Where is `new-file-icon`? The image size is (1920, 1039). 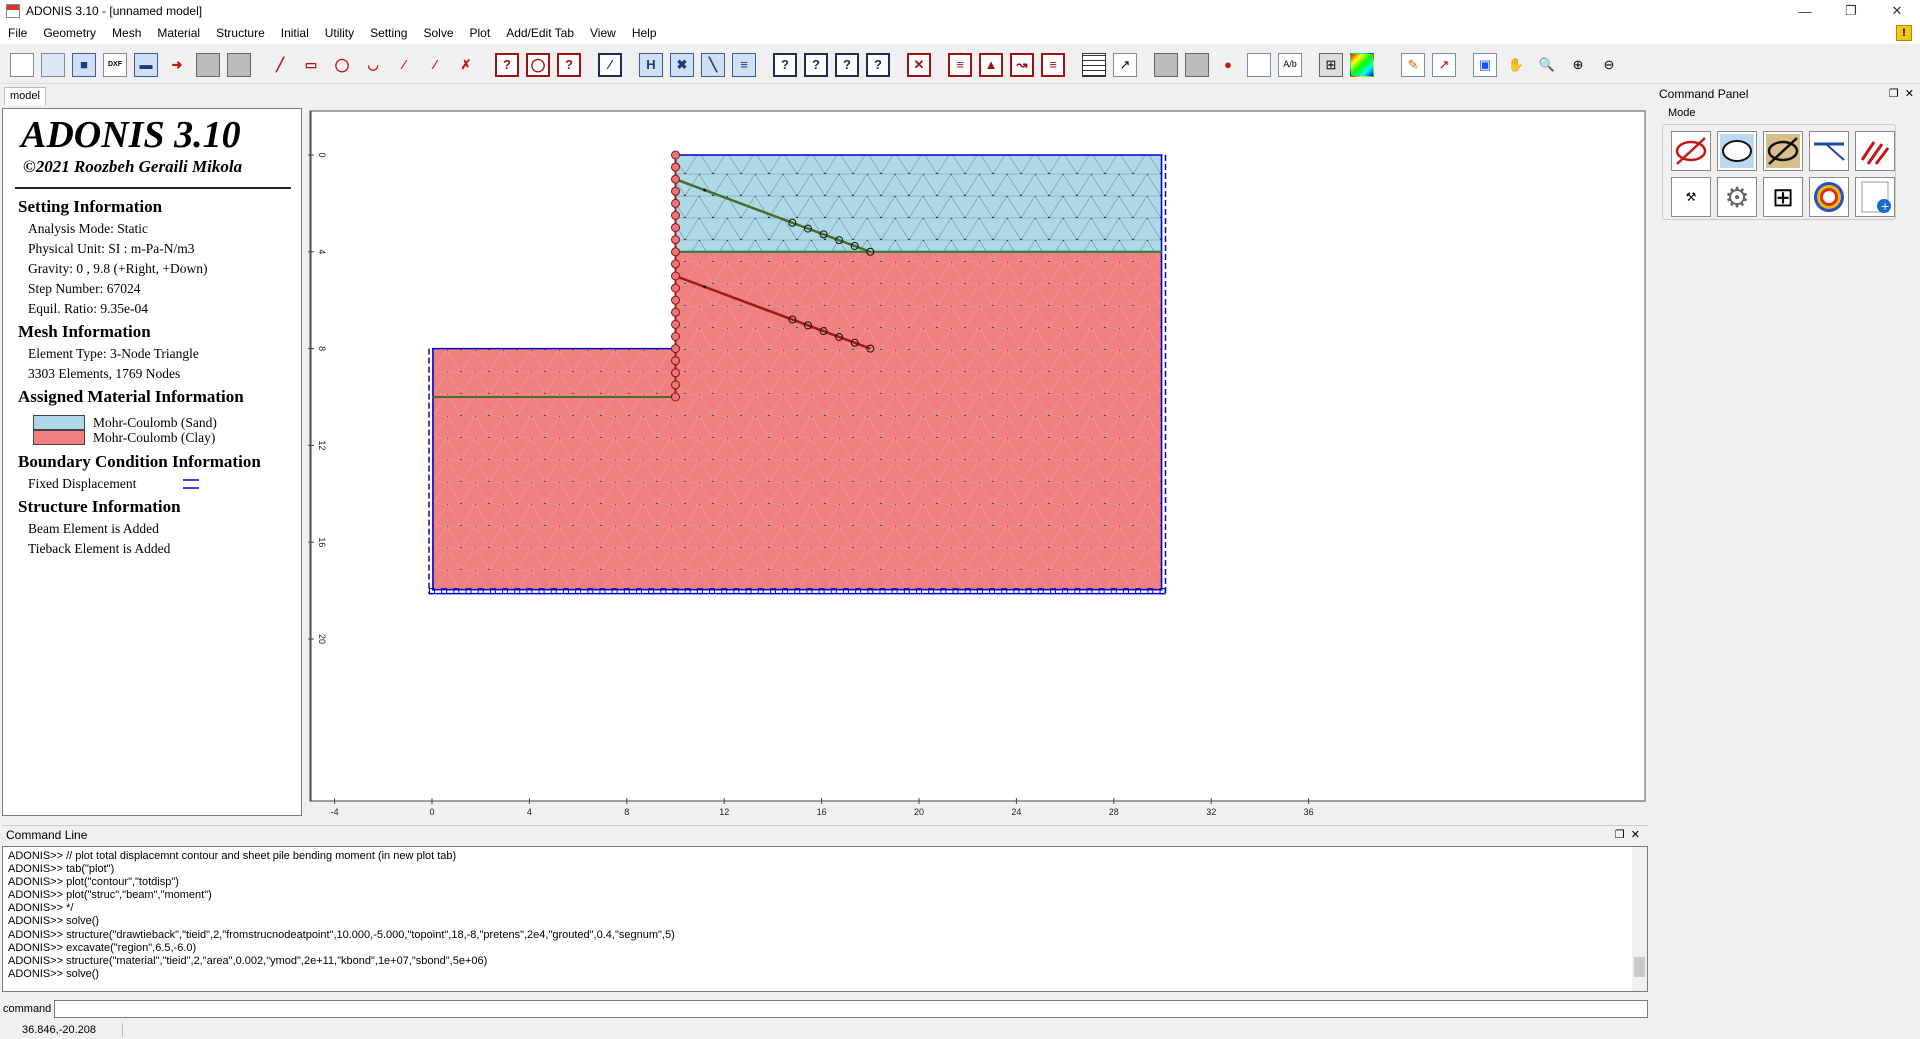
new-file-icon is located at coordinates (22, 64).